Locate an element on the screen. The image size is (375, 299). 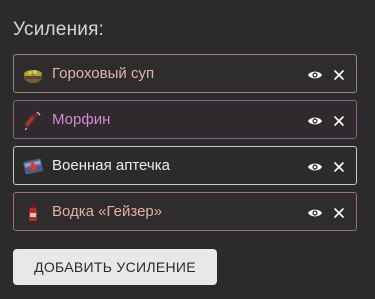
morphine-syringe-icon is located at coordinates (33, 120).